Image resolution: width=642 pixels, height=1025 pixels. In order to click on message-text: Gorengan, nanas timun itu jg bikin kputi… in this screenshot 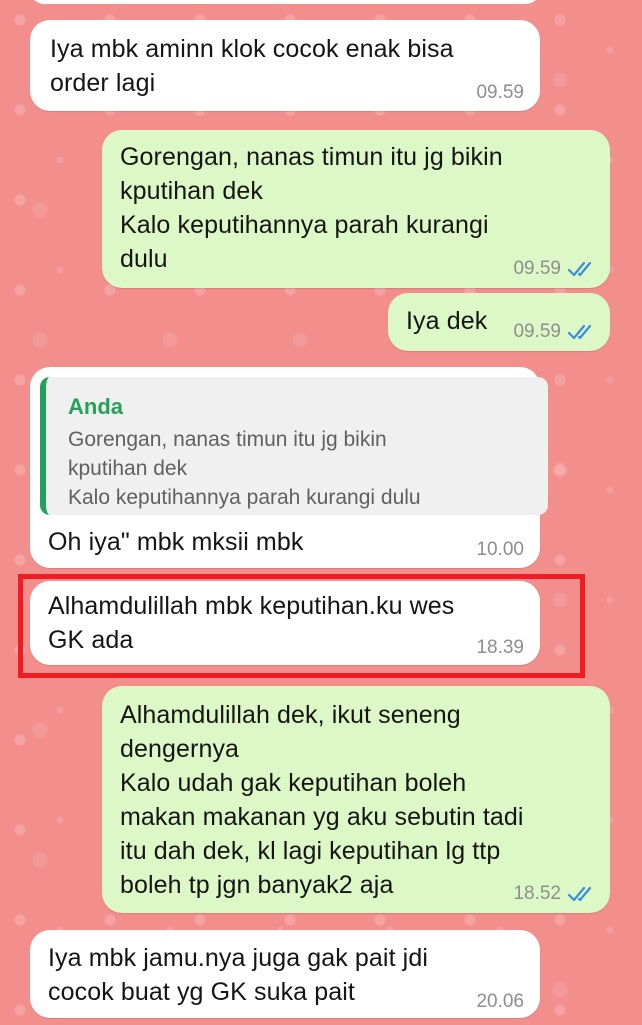, I will do `click(311, 208)`.